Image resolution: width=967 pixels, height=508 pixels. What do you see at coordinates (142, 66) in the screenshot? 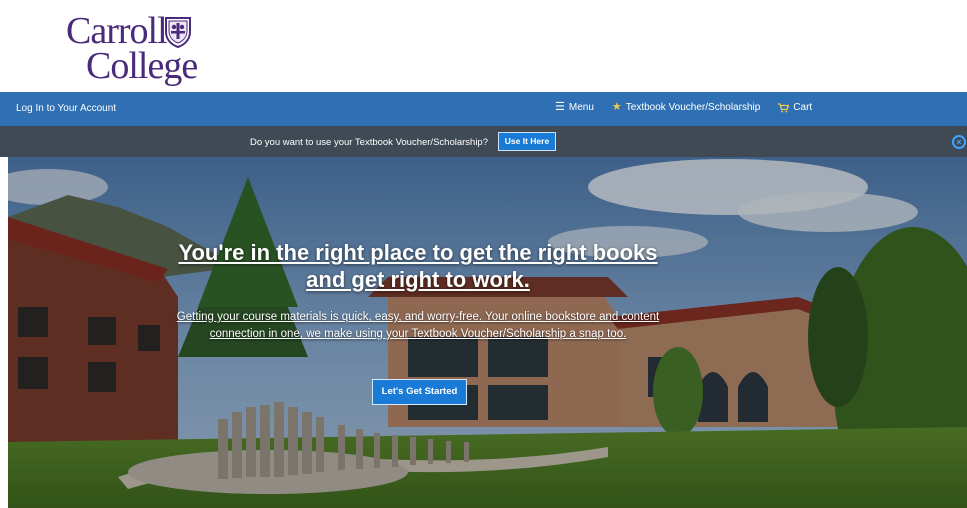
I see `logo-text-line2: College` at bounding box center [142, 66].